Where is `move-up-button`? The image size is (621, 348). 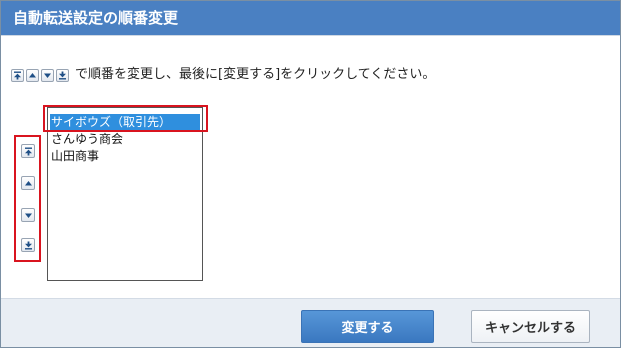 move-up-button is located at coordinates (28, 183).